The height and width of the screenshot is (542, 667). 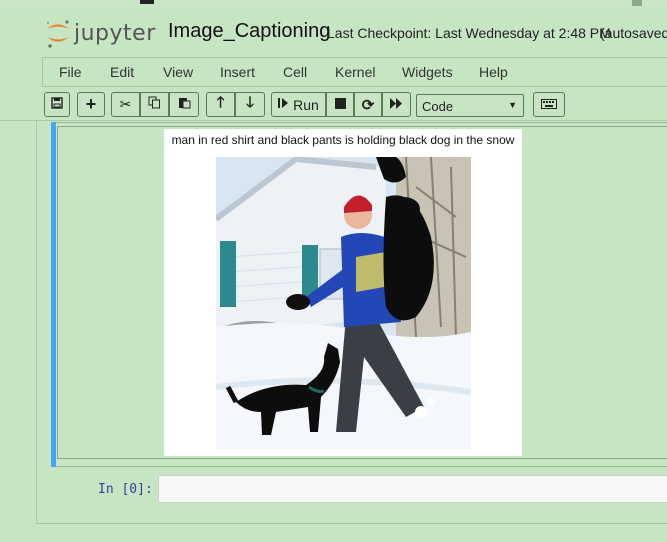 I want to click on run-label: Run, so click(x=306, y=104).